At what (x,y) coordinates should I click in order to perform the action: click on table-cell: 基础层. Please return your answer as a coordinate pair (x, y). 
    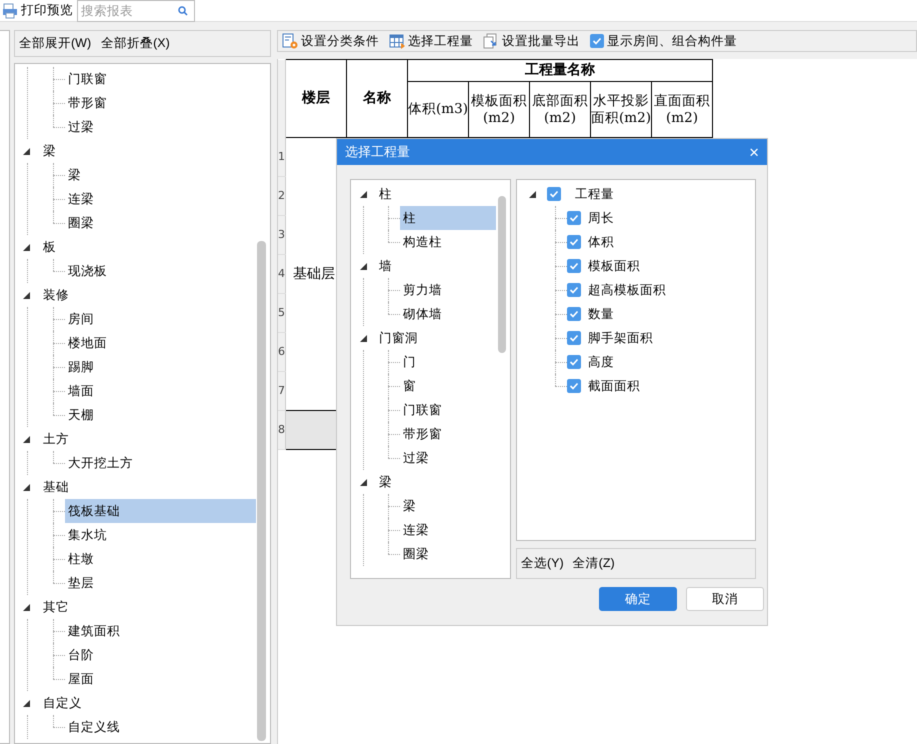
    Looking at the image, I should click on (314, 274).